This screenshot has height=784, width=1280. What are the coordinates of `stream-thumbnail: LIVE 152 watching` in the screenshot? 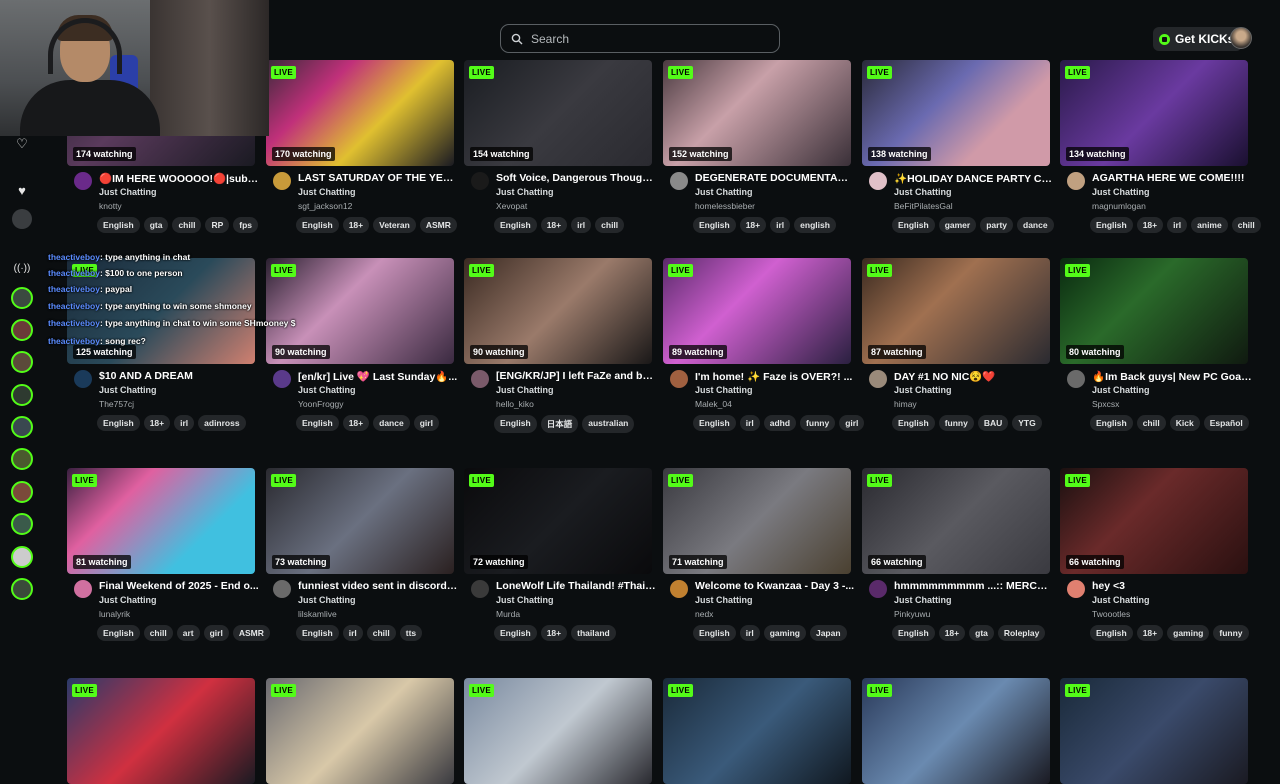 It's located at (757, 113).